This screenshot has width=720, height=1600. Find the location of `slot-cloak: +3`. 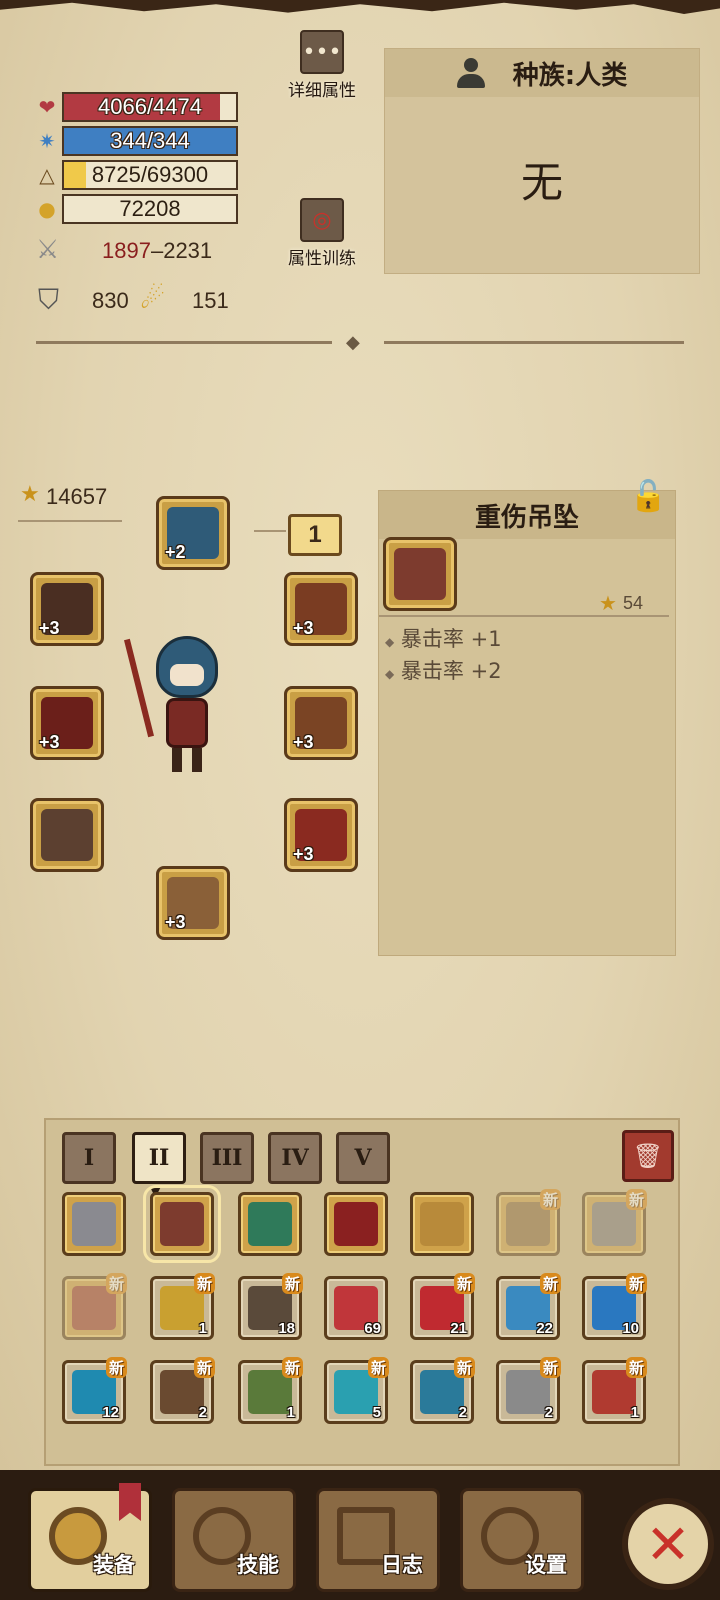

slot-cloak: +3 is located at coordinates (321, 835).